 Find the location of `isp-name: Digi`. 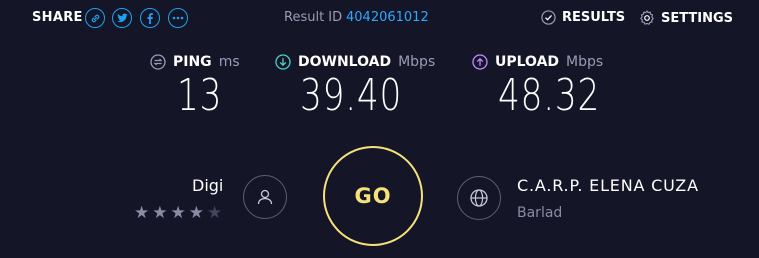

isp-name: Digi is located at coordinates (208, 185).